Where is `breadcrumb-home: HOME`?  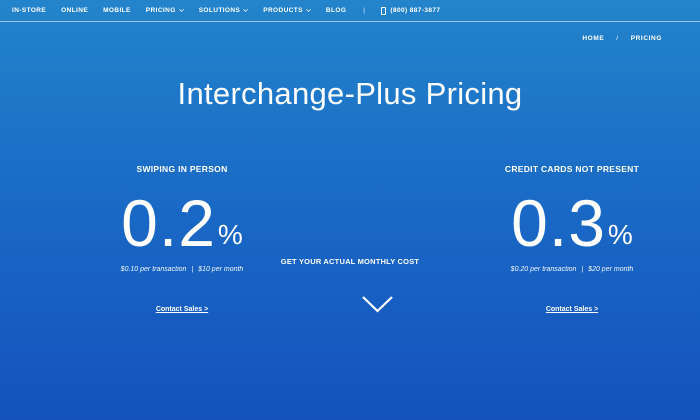
breadcrumb-home: HOME is located at coordinates (593, 38).